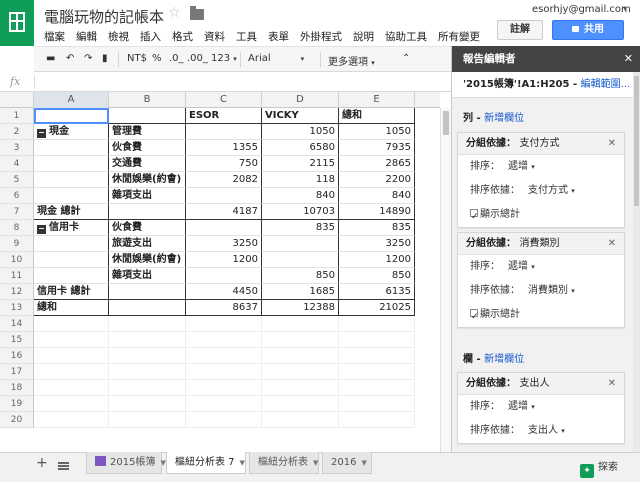 This screenshot has width=640, height=482. Describe the element at coordinates (17, 196) in the screenshot. I see `row-header: 6` at that location.